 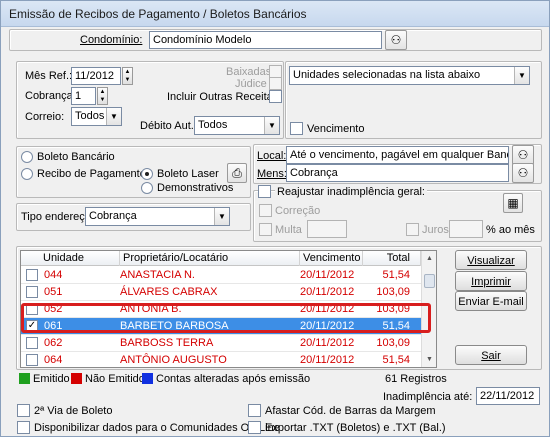 I want to click on table-row: 062 BARBOSS TERRA 20/11/2012 103,09, so click(x=221, y=343).